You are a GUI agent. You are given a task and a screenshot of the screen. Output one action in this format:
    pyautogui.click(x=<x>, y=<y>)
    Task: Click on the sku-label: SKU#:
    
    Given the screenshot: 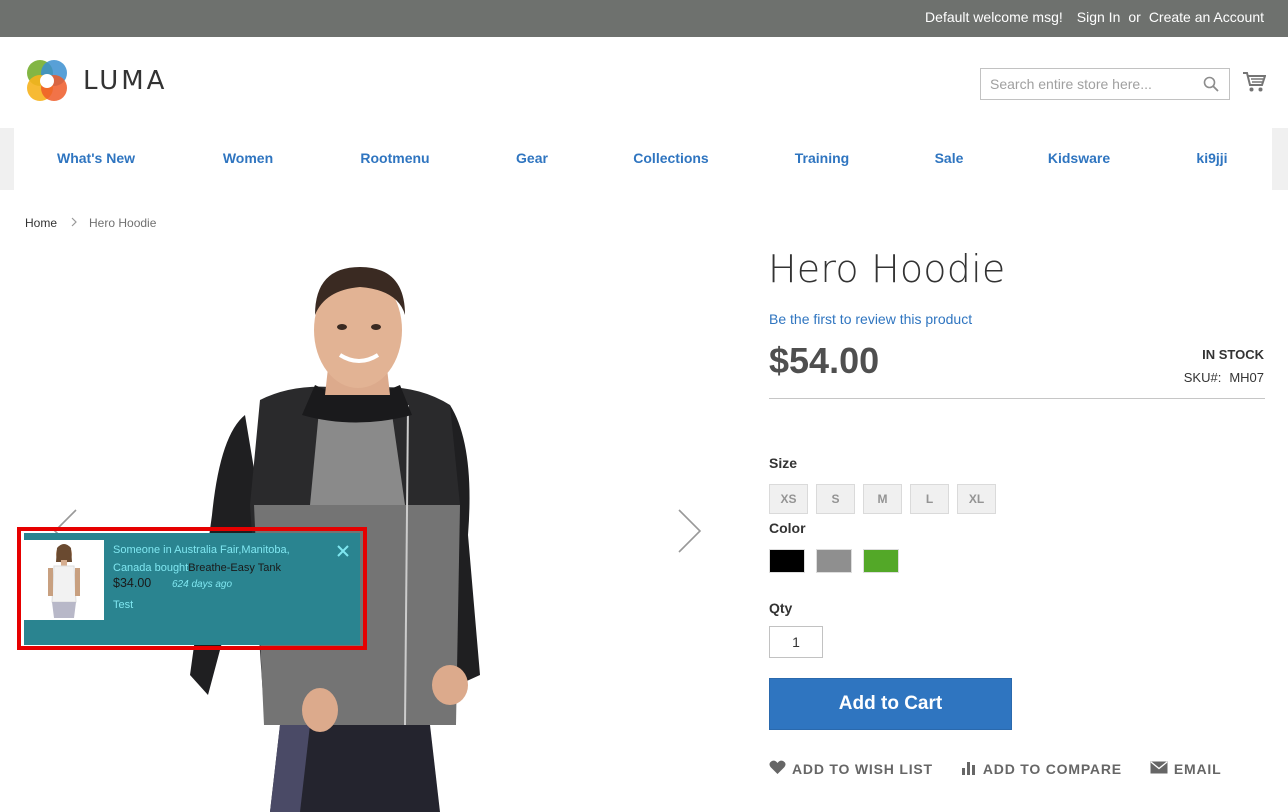 What is the action you would take?
    pyautogui.click(x=1202, y=377)
    